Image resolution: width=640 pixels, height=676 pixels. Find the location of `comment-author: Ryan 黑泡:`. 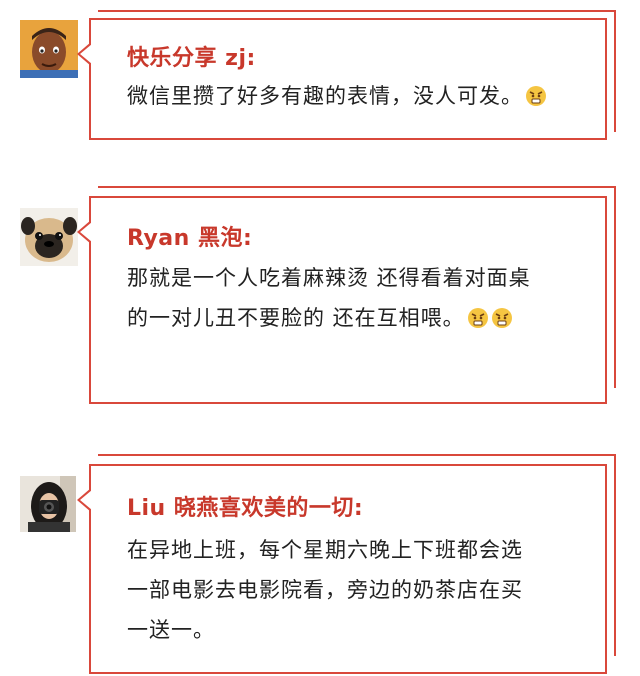

comment-author: Ryan 黑泡: is located at coordinates (189, 236).